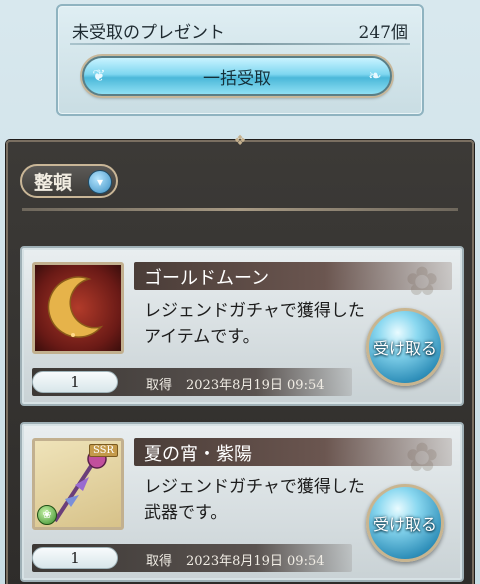 The height and width of the screenshot is (584, 480). I want to click on gift-description: レジェンドガチャで獲得した武器です。, so click(254, 500).